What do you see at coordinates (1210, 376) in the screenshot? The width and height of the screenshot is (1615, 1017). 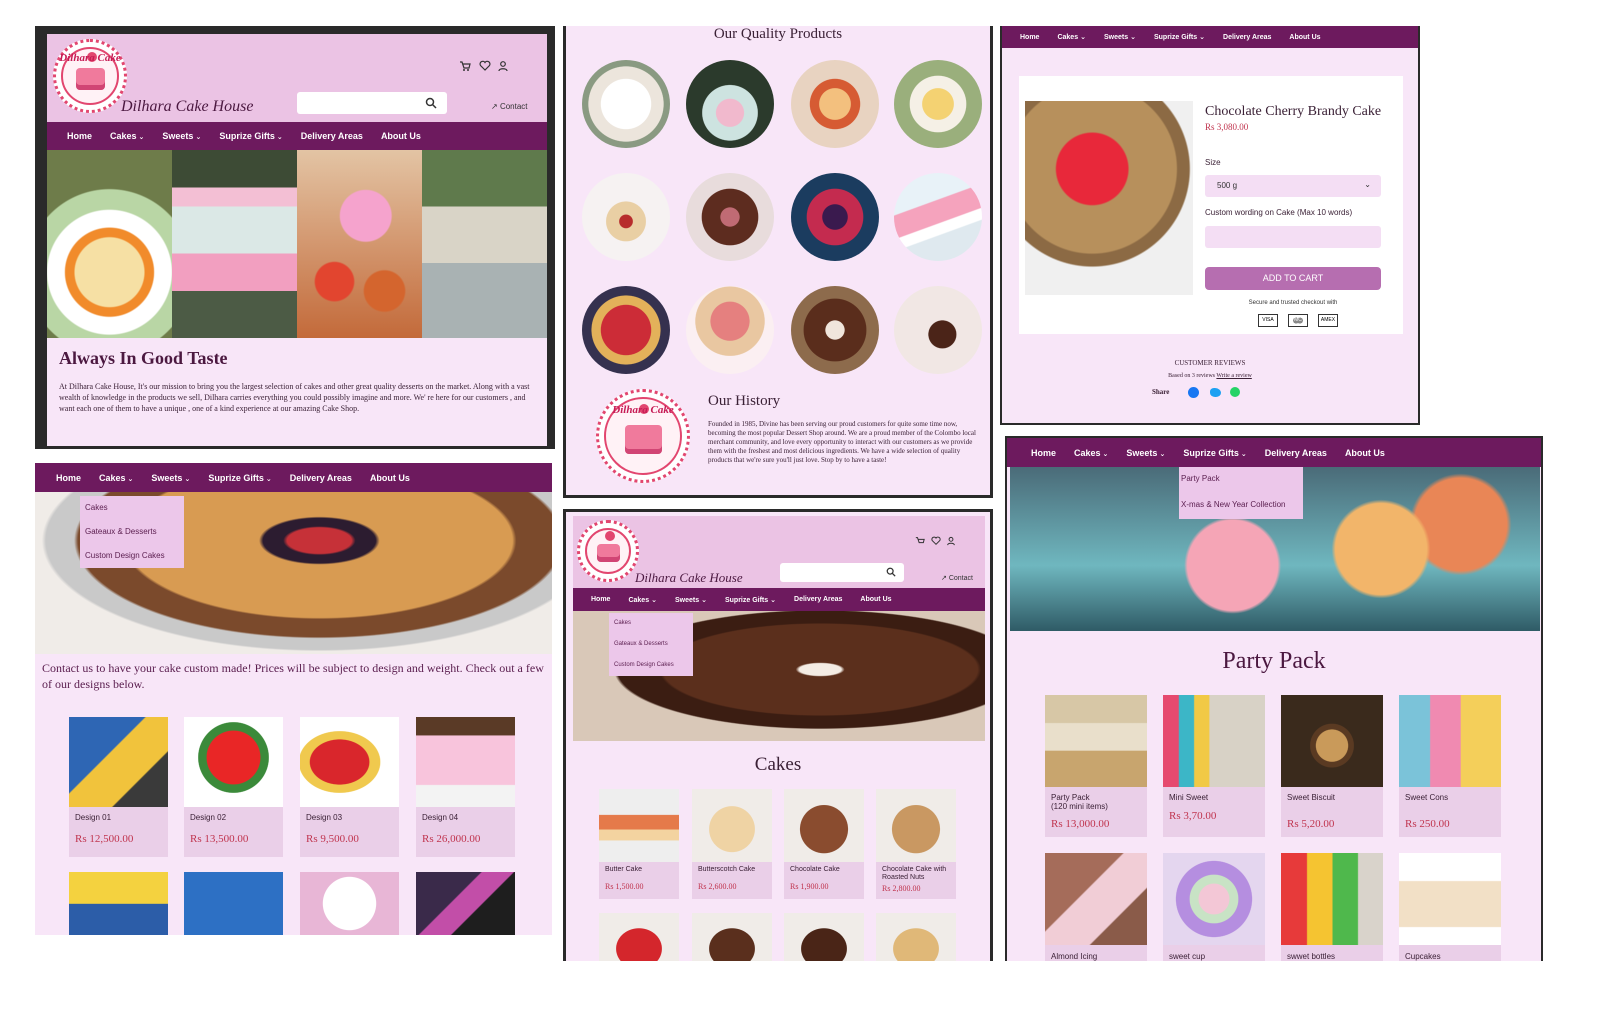 I see `reviews-summary: Based on 3 reviews Write a review` at bounding box center [1210, 376].